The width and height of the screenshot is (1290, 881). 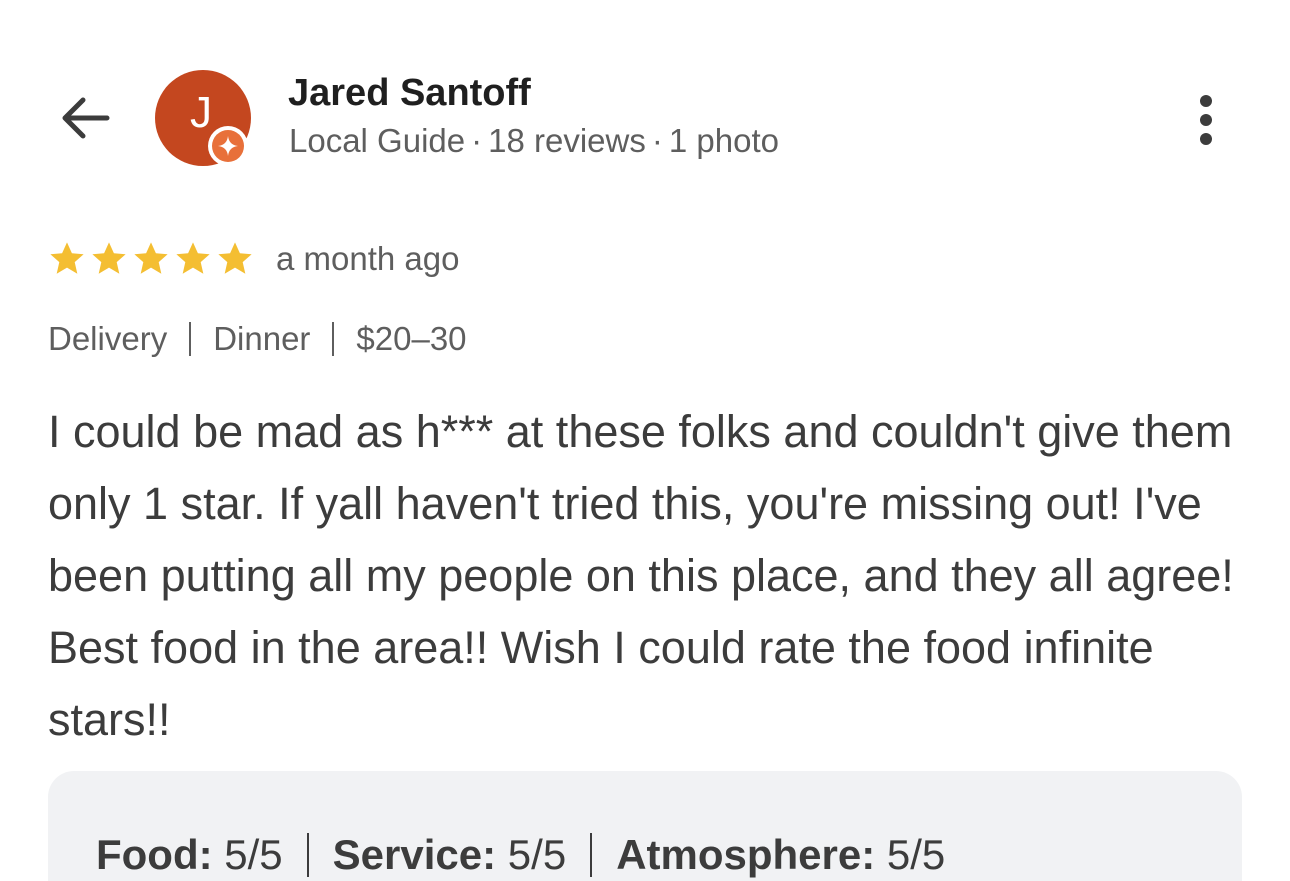 I want to click on local-guide-badge, so click(x=228, y=146).